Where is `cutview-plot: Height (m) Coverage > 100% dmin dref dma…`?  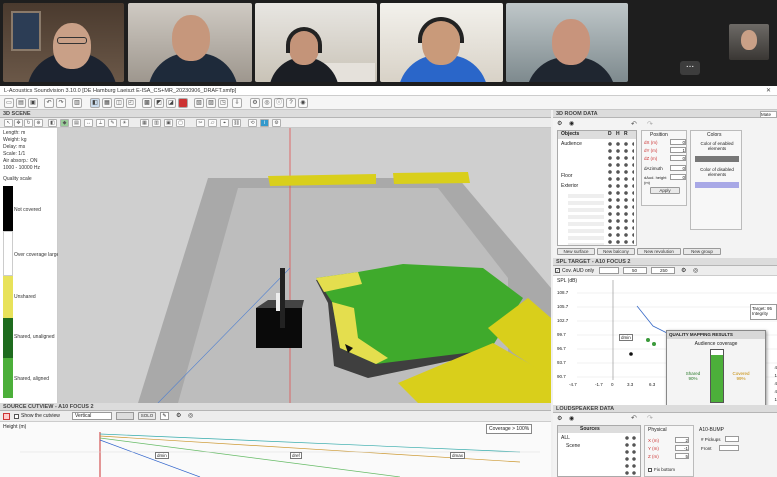
cutview-plot: Height (m) Coverage > 100% dmin dref dma… is located at coordinates (275, 449).